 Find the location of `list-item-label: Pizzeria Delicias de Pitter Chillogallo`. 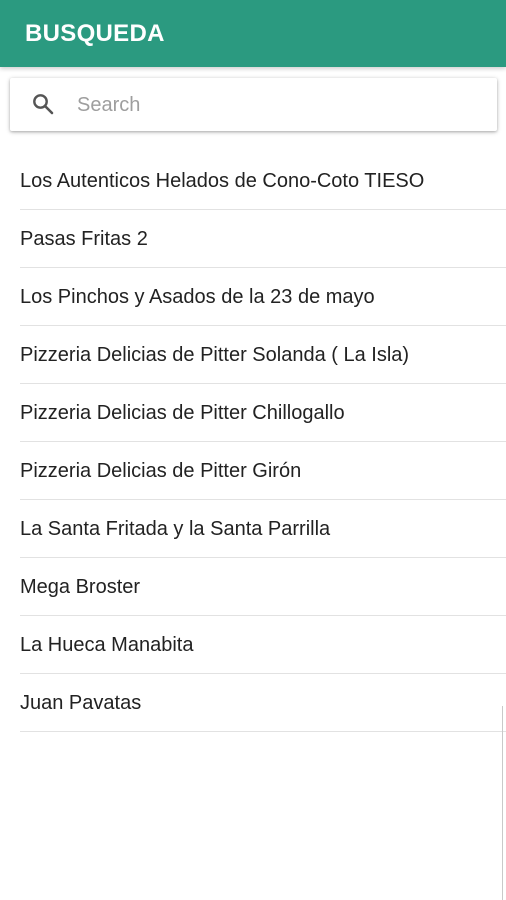

list-item-label: Pizzeria Delicias de Pitter Chillogallo is located at coordinates (182, 413).